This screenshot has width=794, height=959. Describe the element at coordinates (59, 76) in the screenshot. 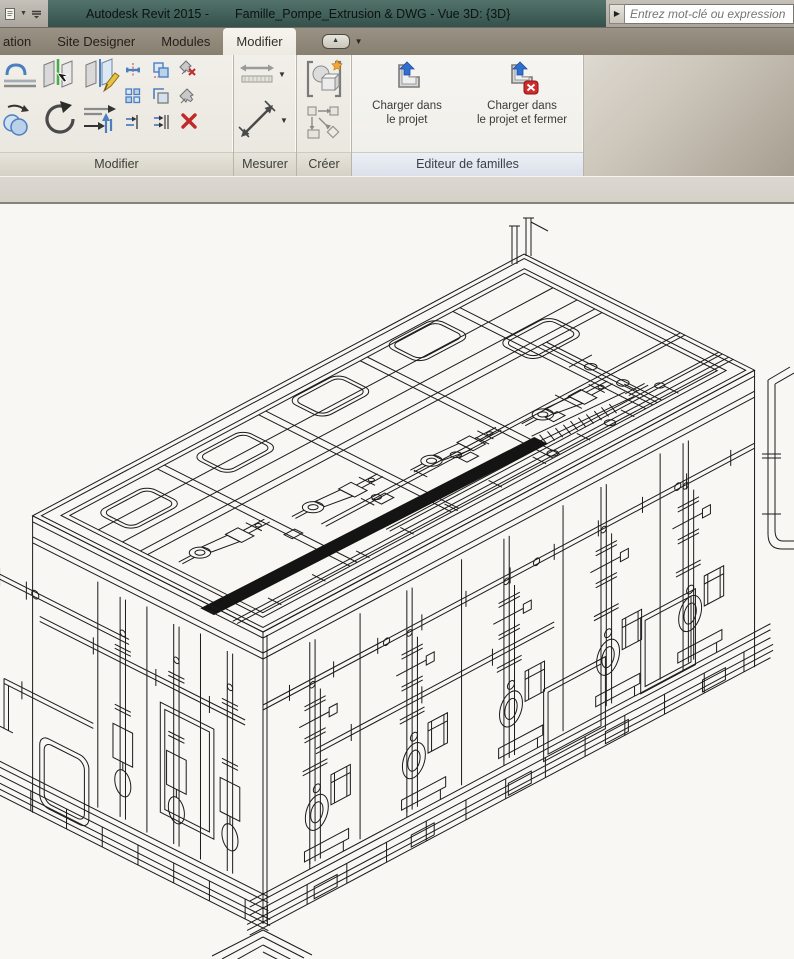

I see `tool-cut-geometry` at that location.